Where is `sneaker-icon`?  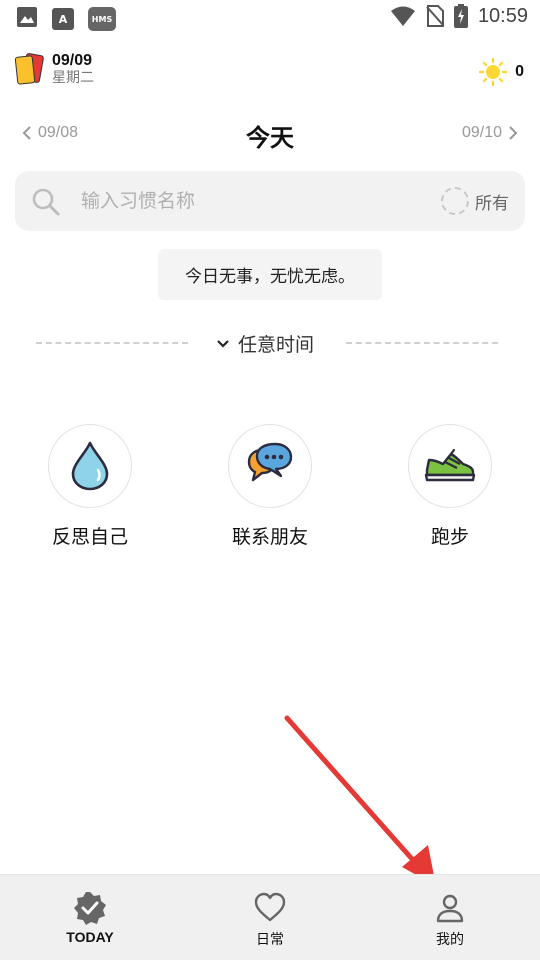 sneaker-icon is located at coordinates (450, 465).